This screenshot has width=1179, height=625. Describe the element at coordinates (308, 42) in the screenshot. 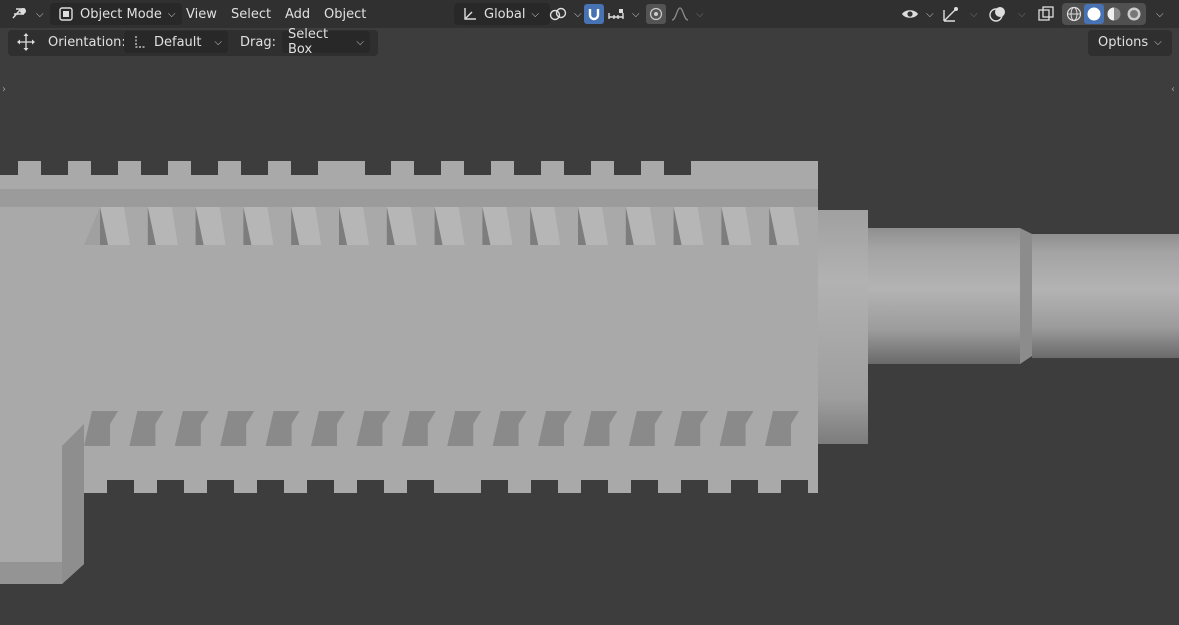

I see `drag-value: Select Box` at that location.